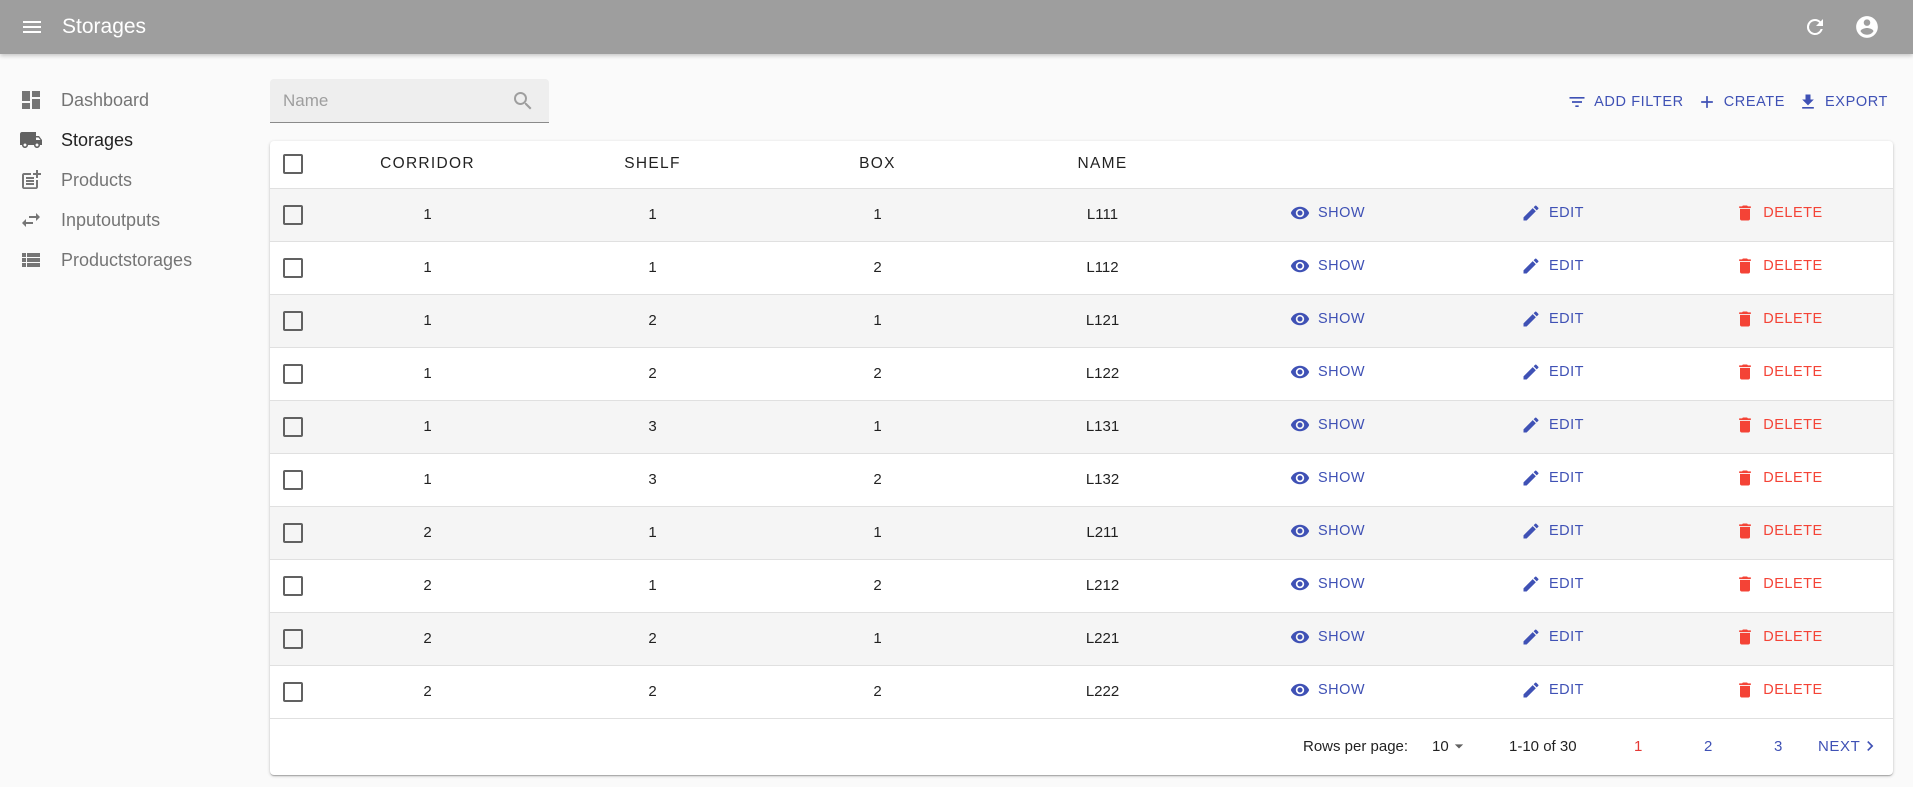 Image resolution: width=1913 pixels, height=787 pixels. What do you see at coordinates (1849, 746) in the screenshot?
I see `next-page-button: NEXT` at bounding box center [1849, 746].